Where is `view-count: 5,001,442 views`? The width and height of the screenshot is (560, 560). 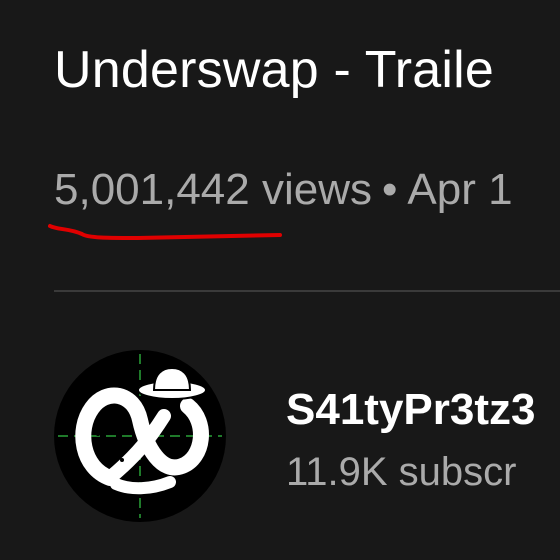 view-count: 5,001,442 views is located at coordinates (213, 189).